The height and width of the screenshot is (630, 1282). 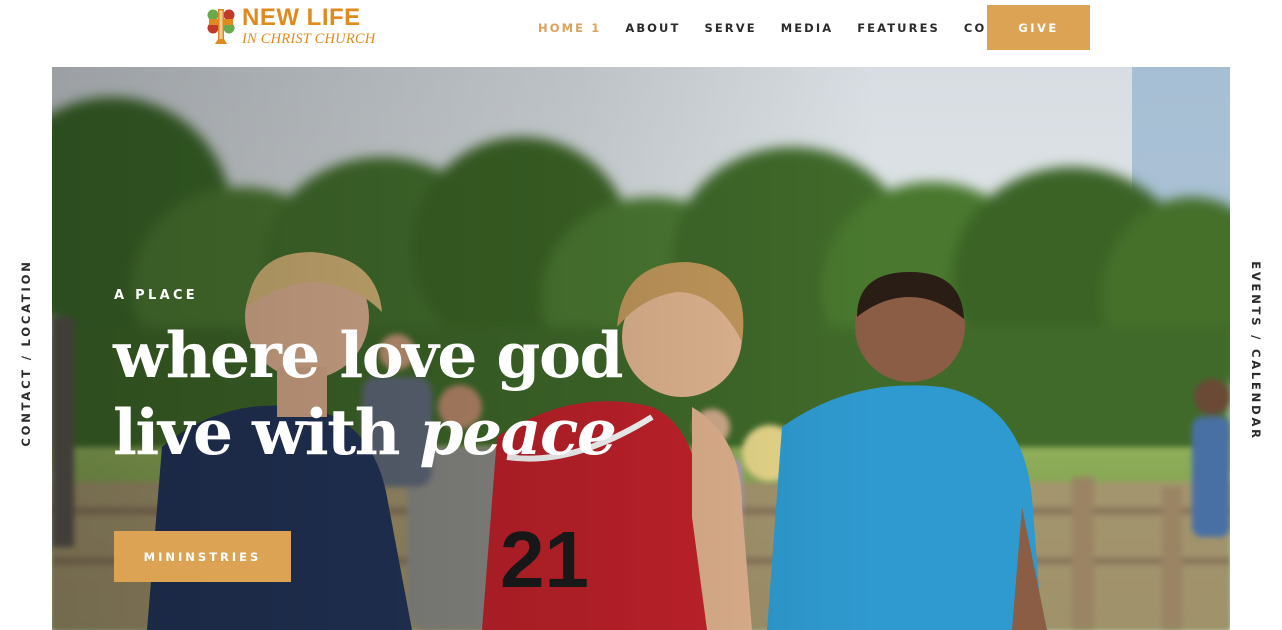 I want to click on site-logo: NEW LIFE IN CHRIST CHURCH, so click(x=290, y=26).